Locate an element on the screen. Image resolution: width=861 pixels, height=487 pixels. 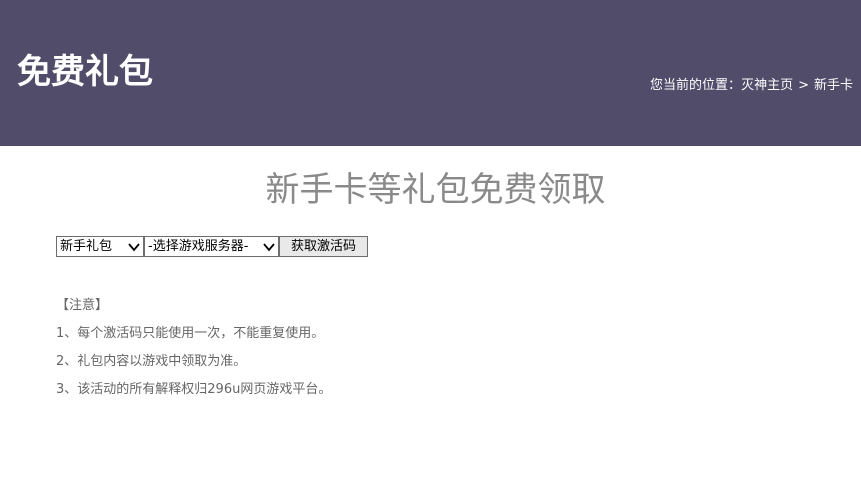
main-heading: 新手卡等礼包免费领取 is located at coordinates (435, 190).